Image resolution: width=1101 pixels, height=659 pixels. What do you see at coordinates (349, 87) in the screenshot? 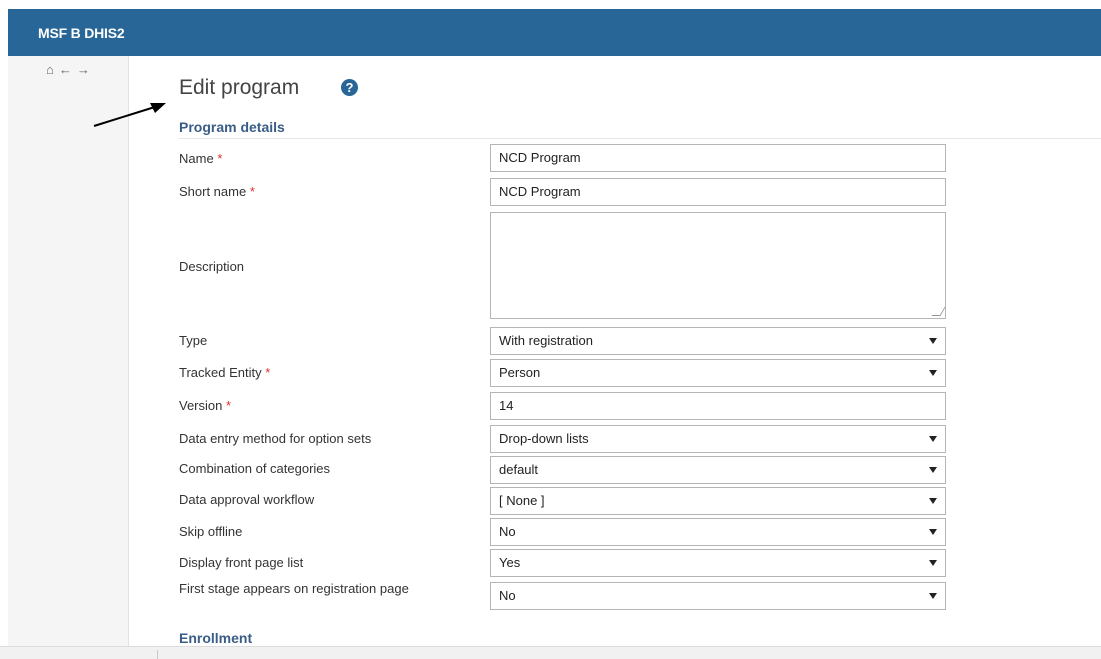
I see `help-circle-icon: ?` at bounding box center [349, 87].